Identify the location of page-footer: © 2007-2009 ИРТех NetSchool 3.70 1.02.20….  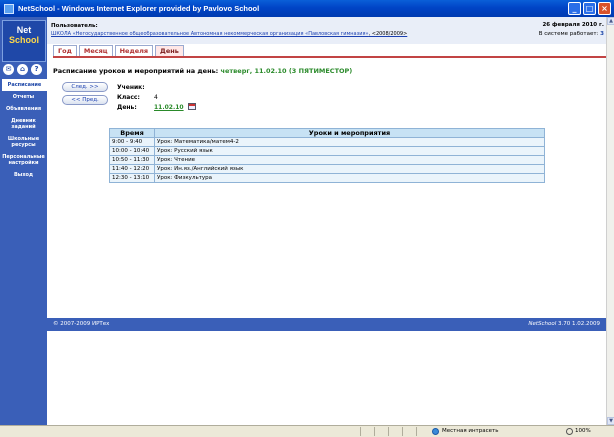
(326, 324).